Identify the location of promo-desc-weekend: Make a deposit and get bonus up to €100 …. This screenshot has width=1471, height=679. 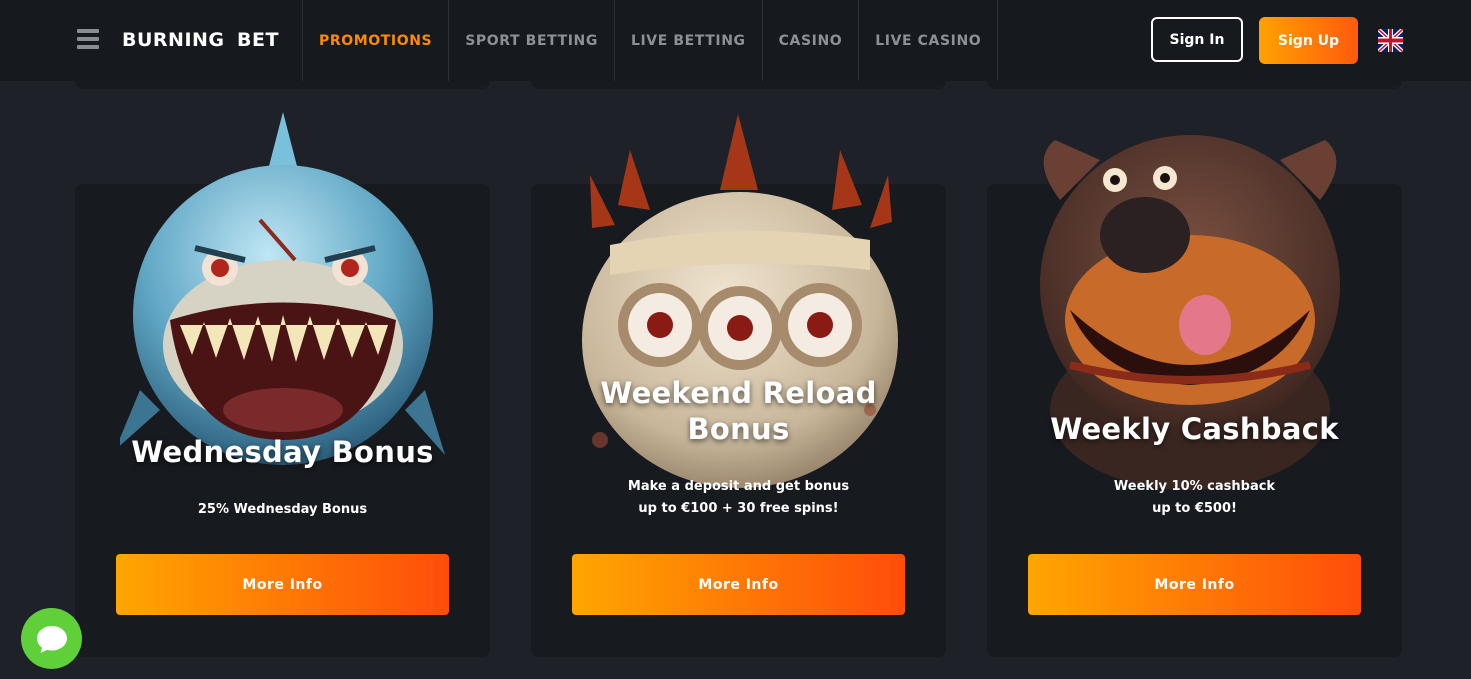
(738, 498).